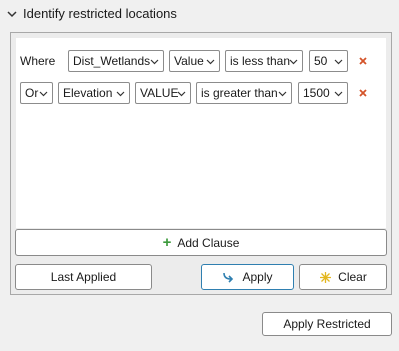 The image size is (399, 351). I want to click on field-dropdown: Elevation, so click(94, 93).